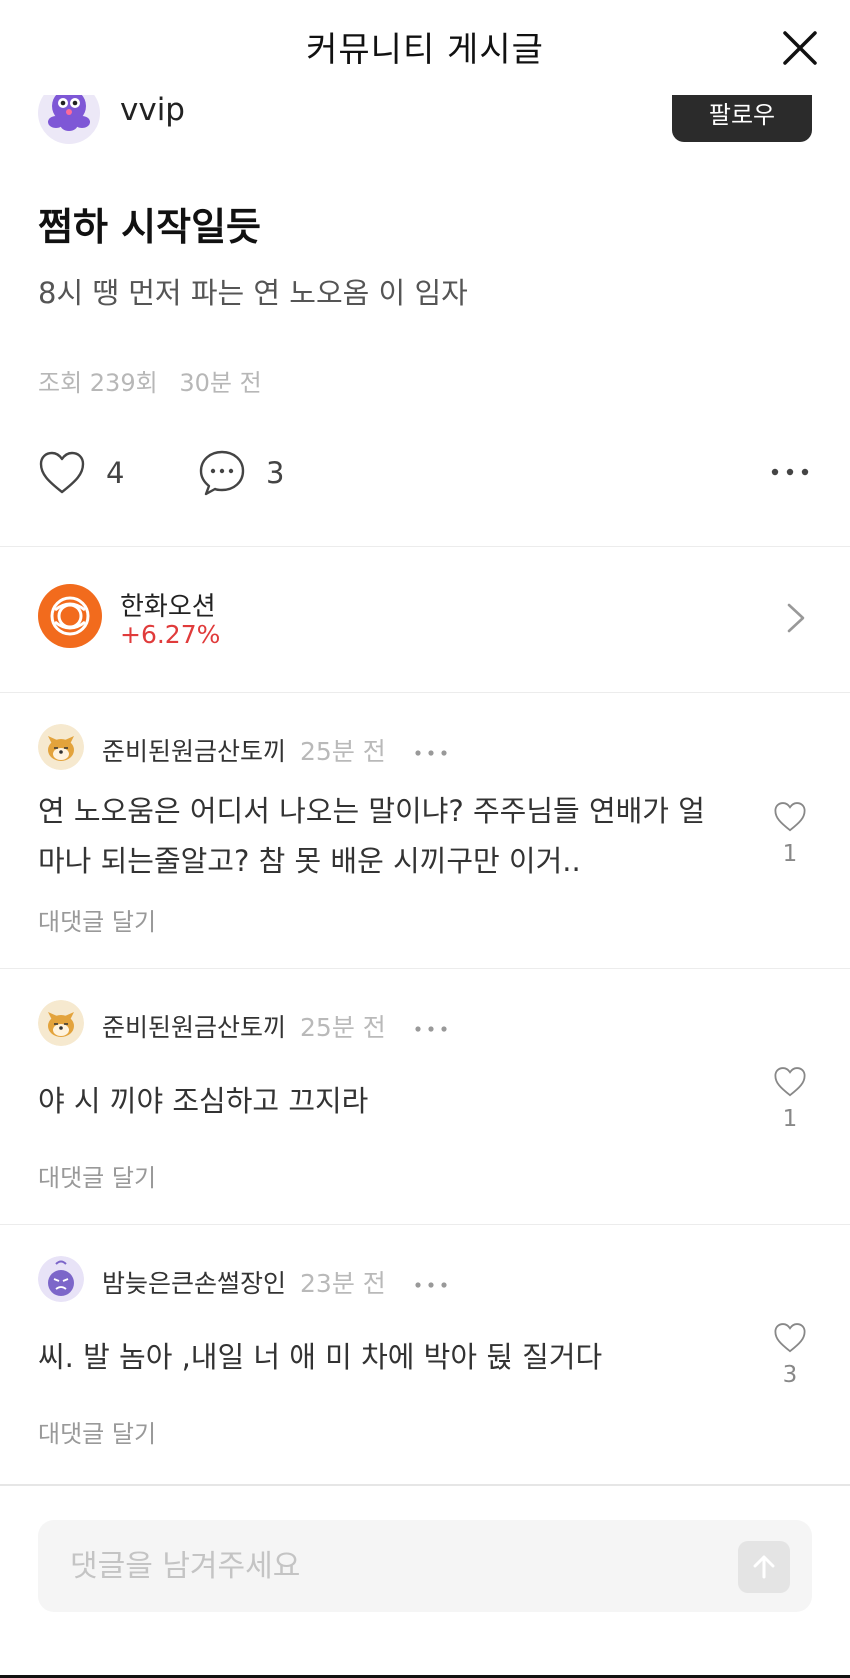  Describe the element at coordinates (796, 618) in the screenshot. I see `chevron-right-icon` at that location.